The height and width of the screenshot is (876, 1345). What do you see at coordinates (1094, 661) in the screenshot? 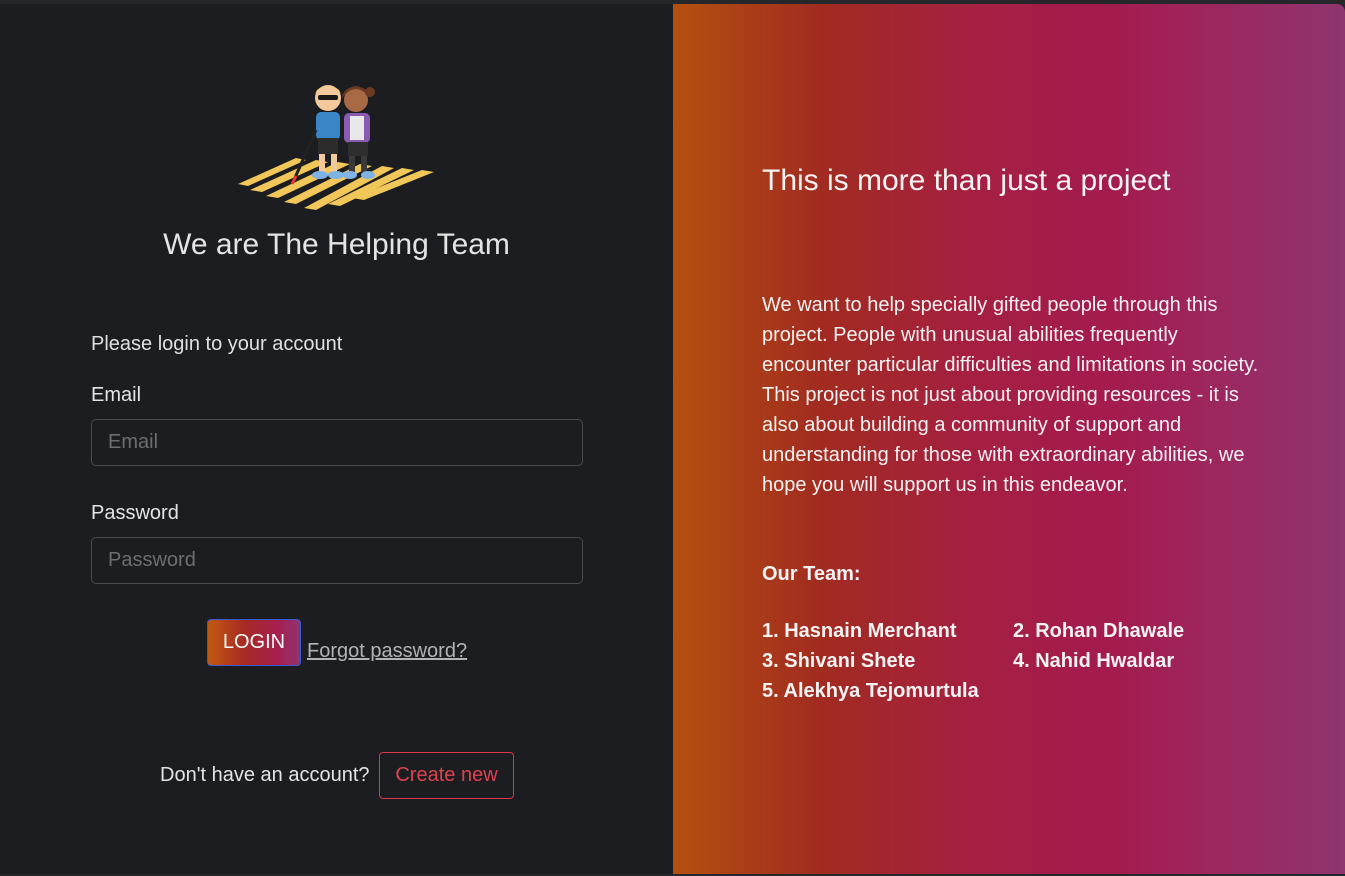
I see `team-member: 4. Nahid Hwaldar` at bounding box center [1094, 661].